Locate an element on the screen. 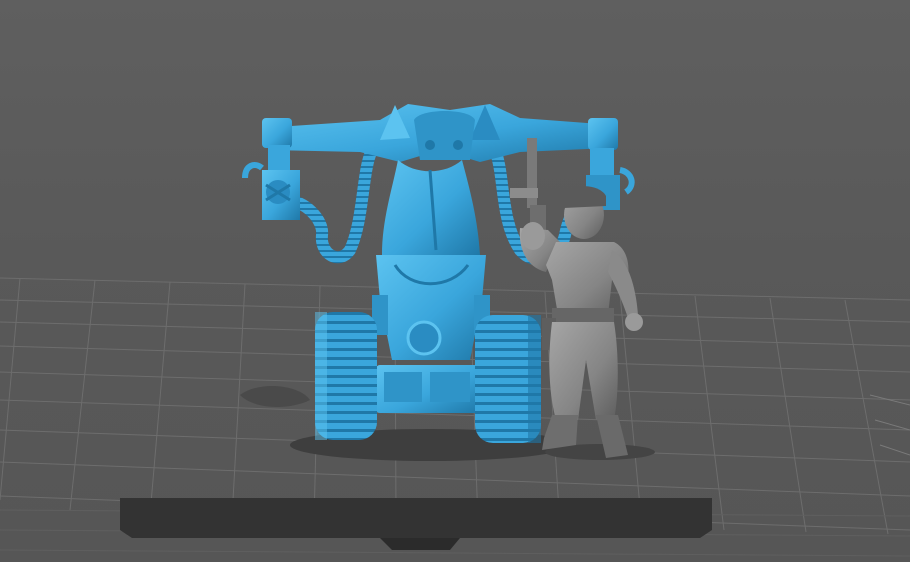  left-track is located at coordinates (346, 376).